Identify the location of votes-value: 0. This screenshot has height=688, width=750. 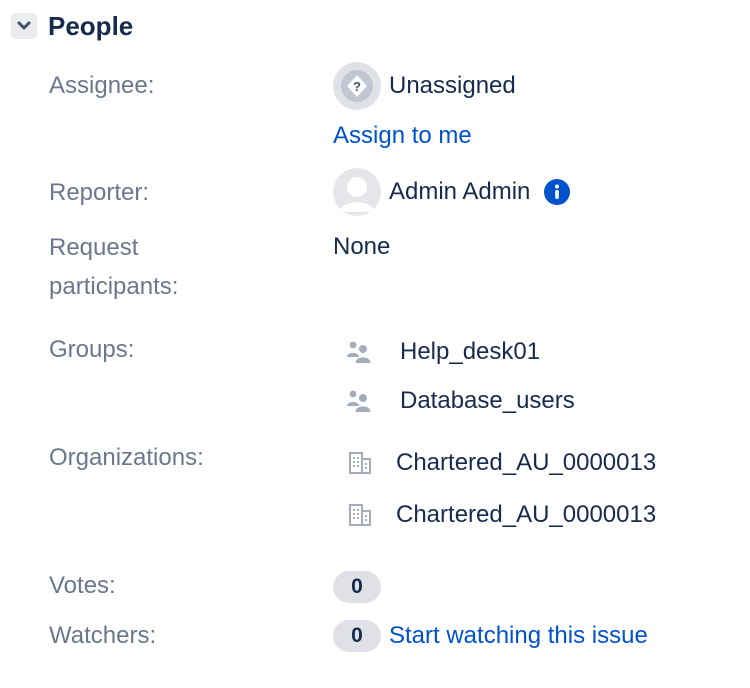
(357, 587).